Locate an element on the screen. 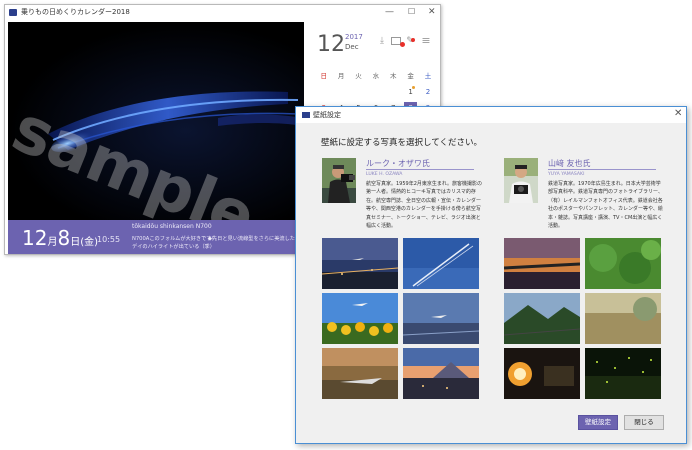 The height and width of the screenshot is (450, 692). weekday-header-row: 日 月 火 水 木 金 土 is located at coordinates (376, 76).